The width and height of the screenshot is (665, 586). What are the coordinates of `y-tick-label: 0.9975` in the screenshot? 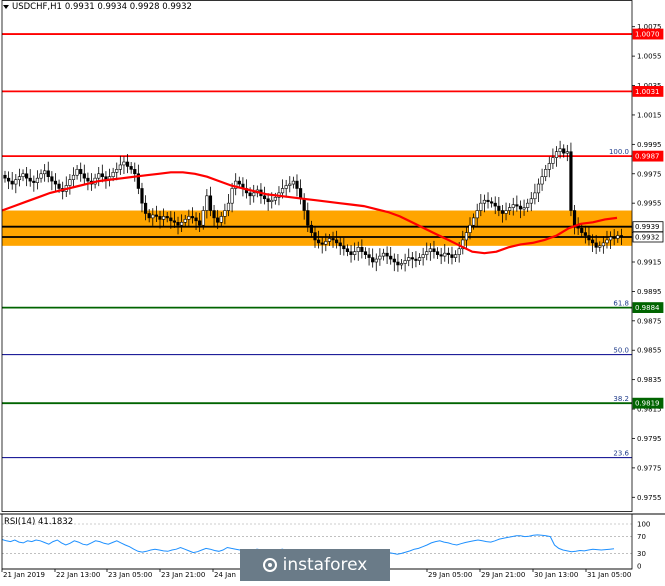 It's located at (649, 174).